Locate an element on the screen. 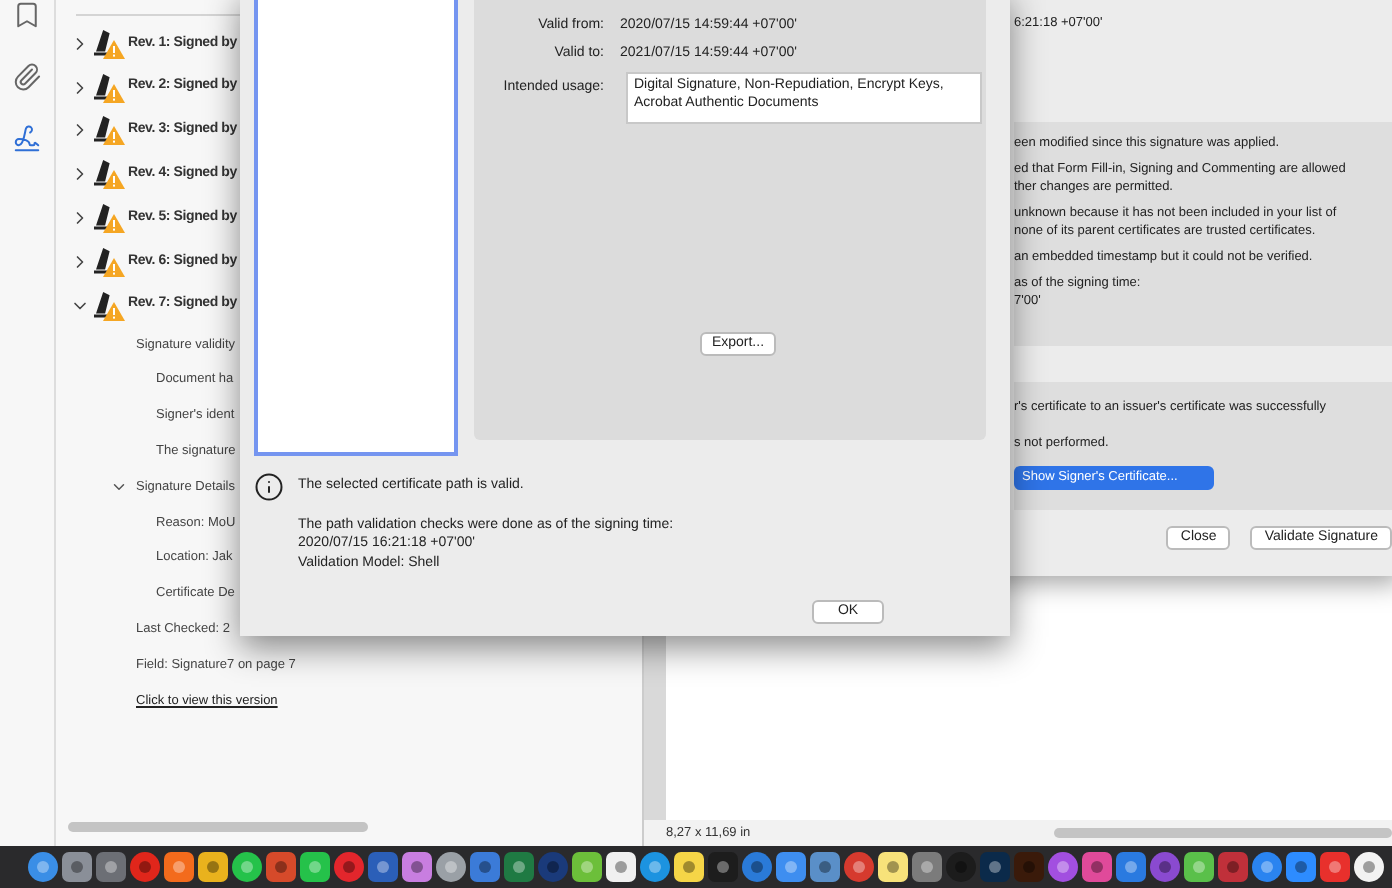  certificate-list is located at coordinates (356, 228).